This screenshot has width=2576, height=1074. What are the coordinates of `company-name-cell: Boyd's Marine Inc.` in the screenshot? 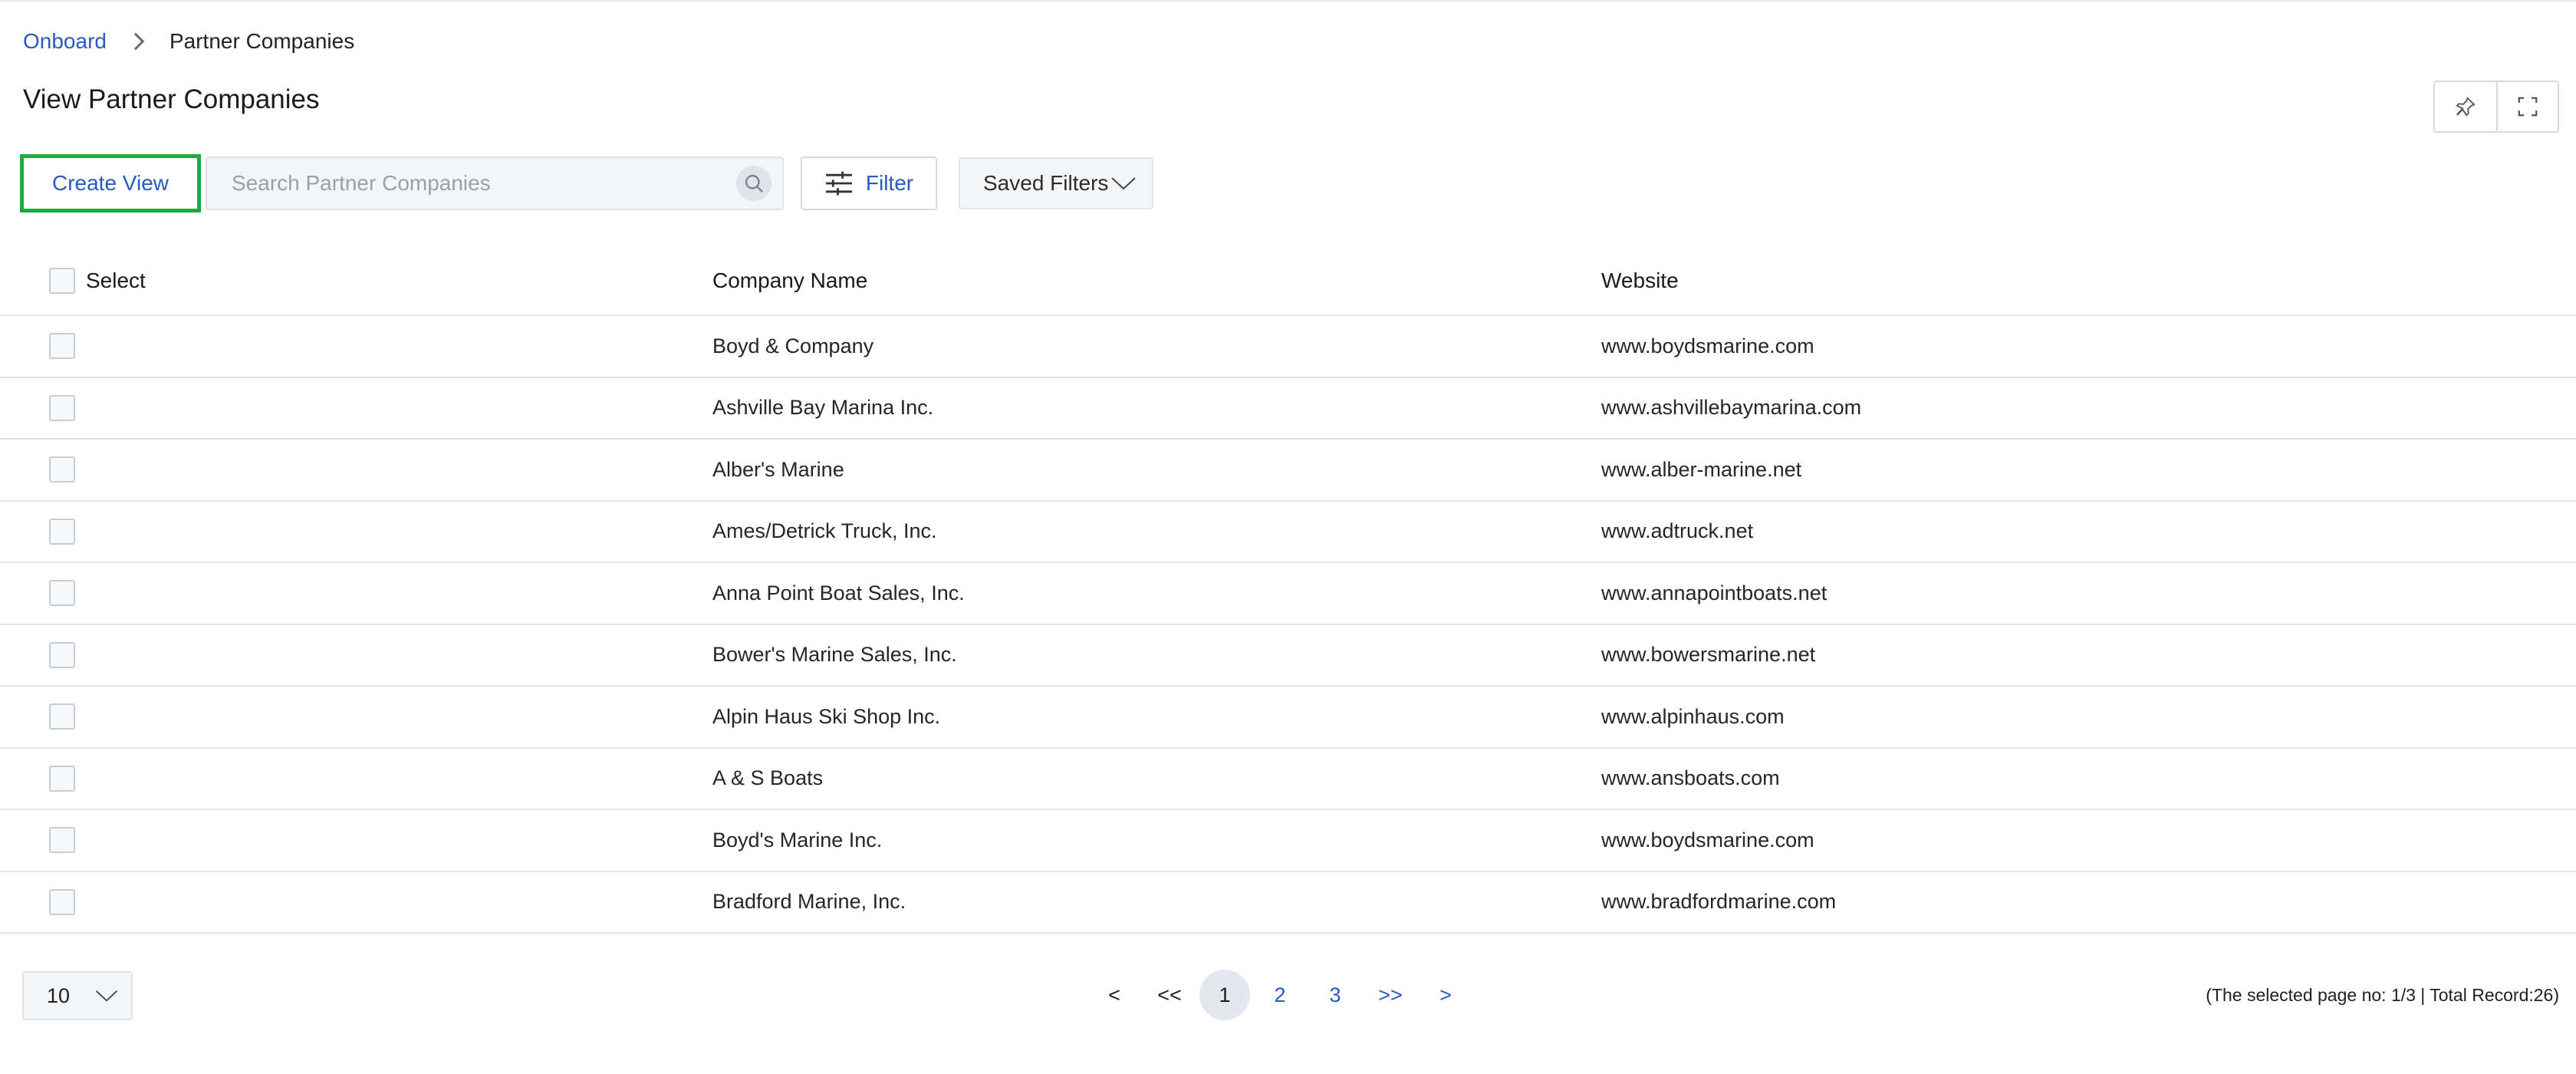 It's located at (797, 840).